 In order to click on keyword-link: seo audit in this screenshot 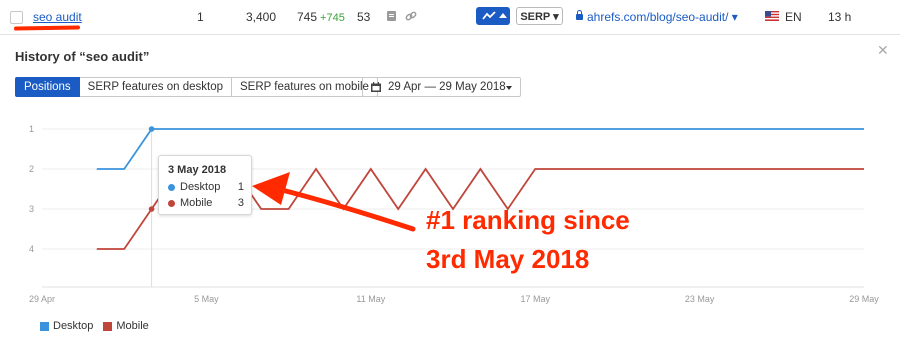, I will do `click(57, 17)`.